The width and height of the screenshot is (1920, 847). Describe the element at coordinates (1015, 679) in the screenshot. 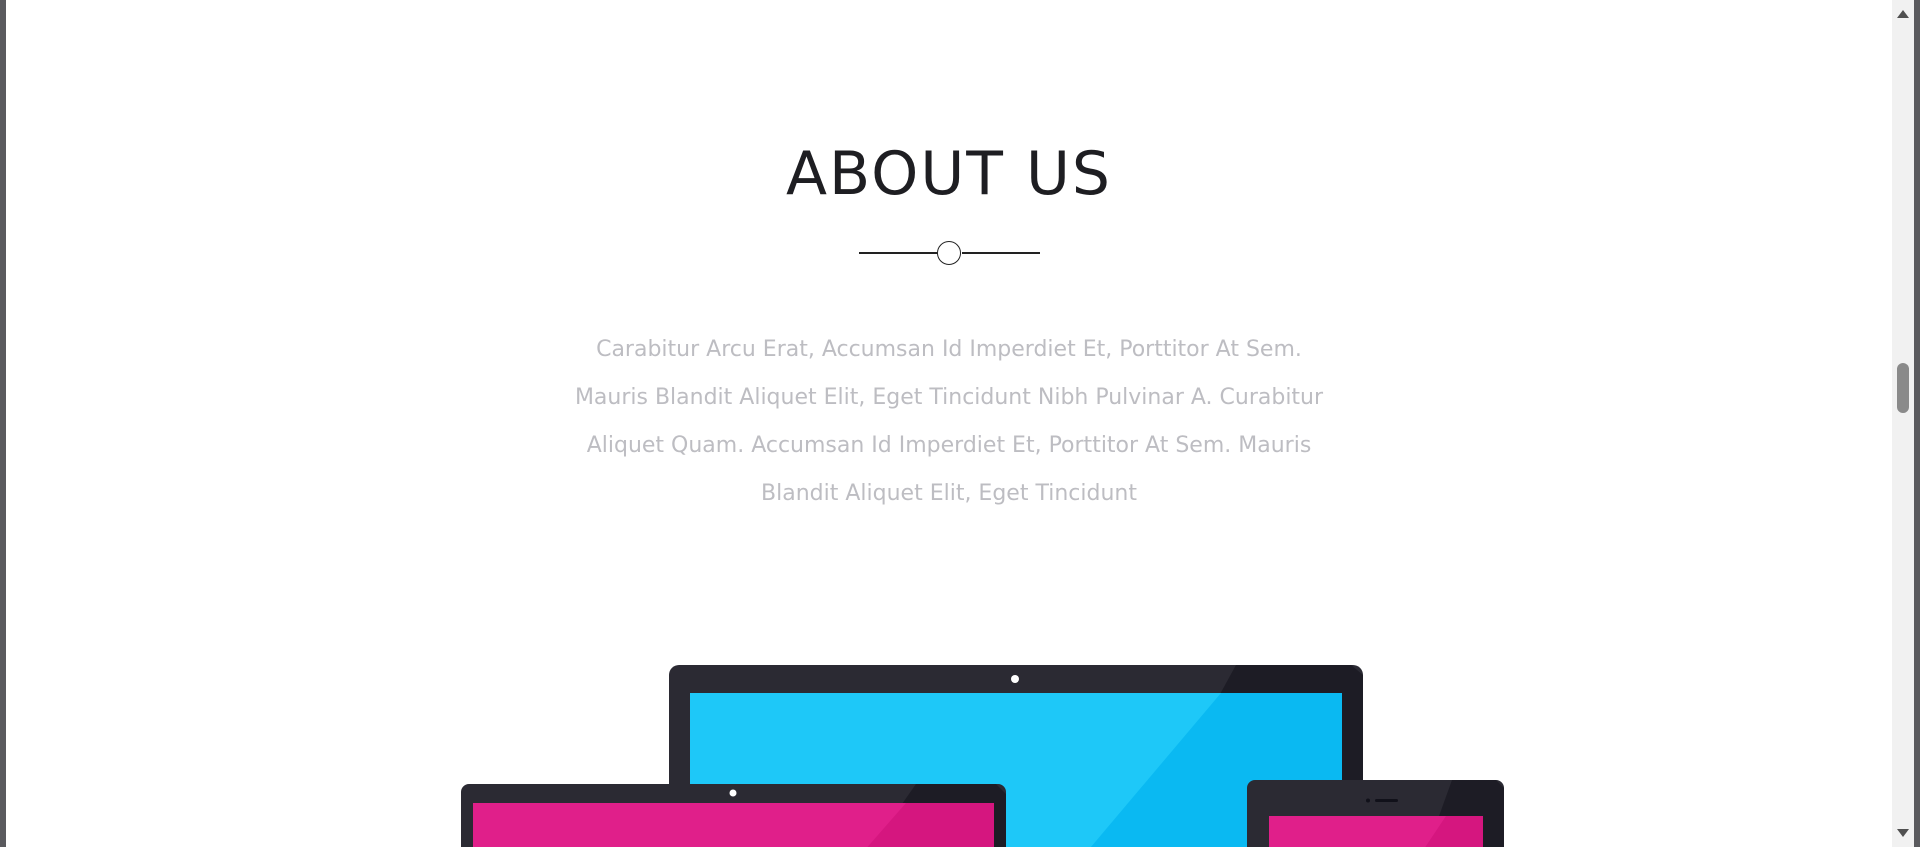

I see `laptop-camera-icon` at that location.